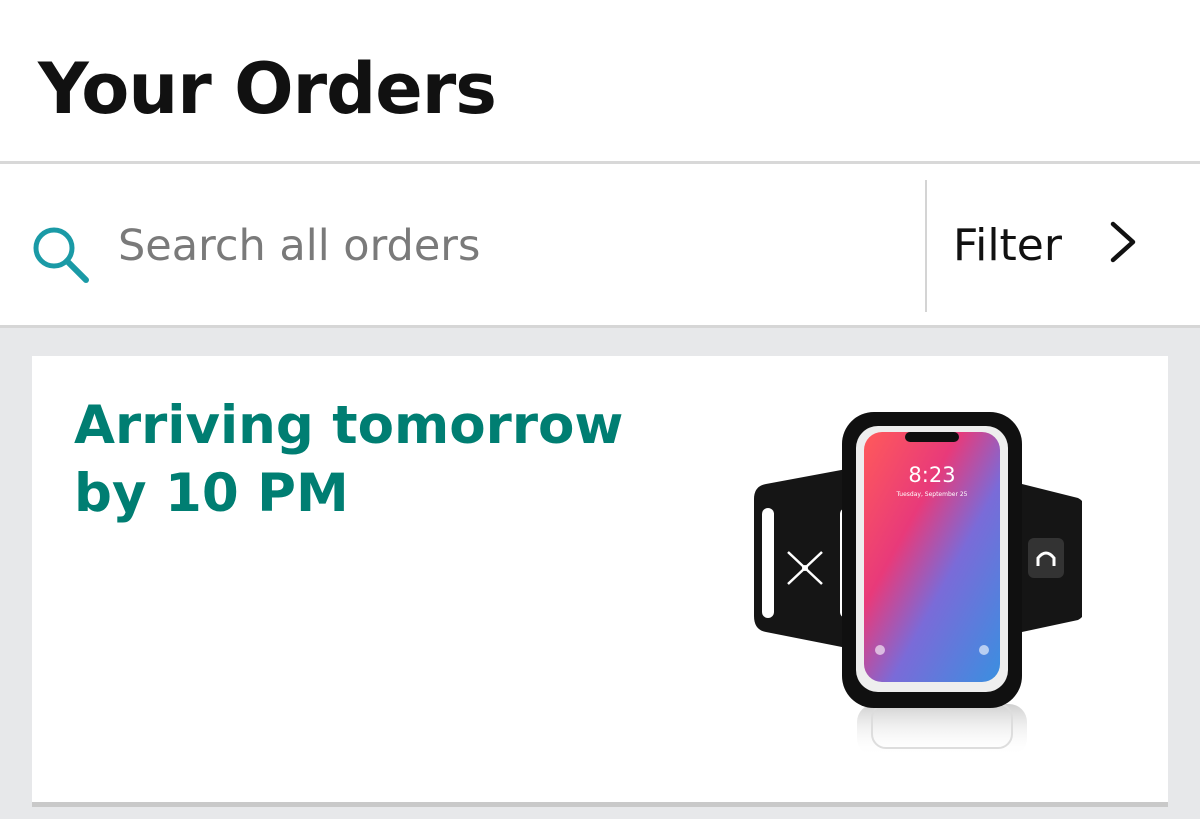 The height and width of the screenshot is (819, 1200). Describe the element at coordinates (932, 494) in the screenshot. I see `svg-text: Tuesday, September 25` at that location.